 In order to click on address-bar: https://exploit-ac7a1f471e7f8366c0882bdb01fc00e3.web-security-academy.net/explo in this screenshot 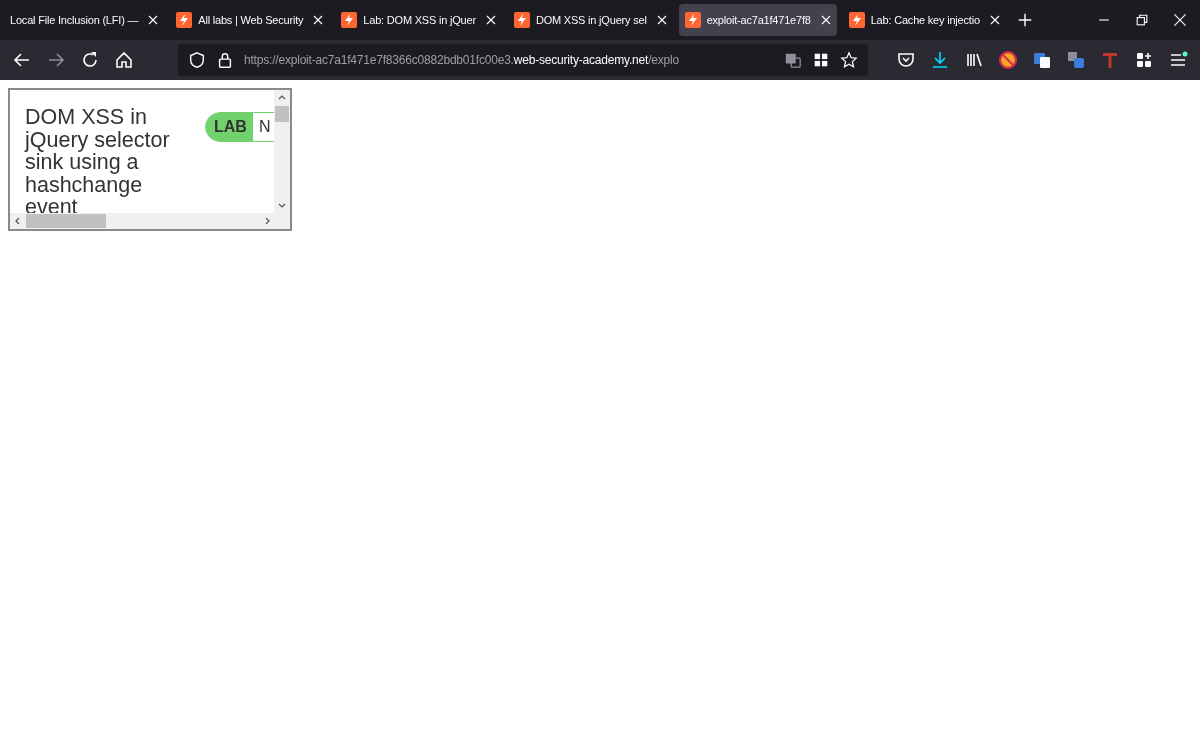, I will do `click(523, 60)`.